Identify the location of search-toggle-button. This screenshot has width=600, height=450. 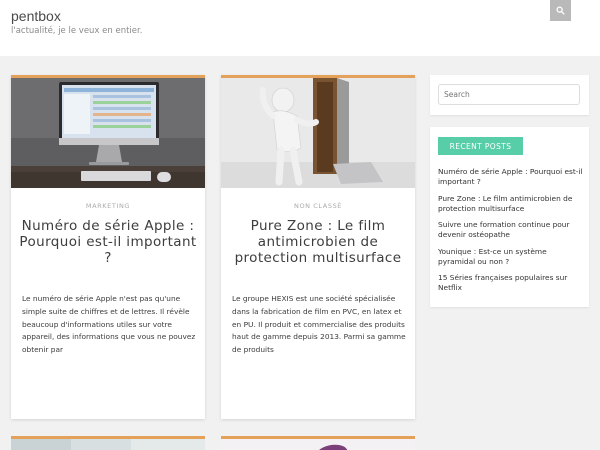
(560, 10).